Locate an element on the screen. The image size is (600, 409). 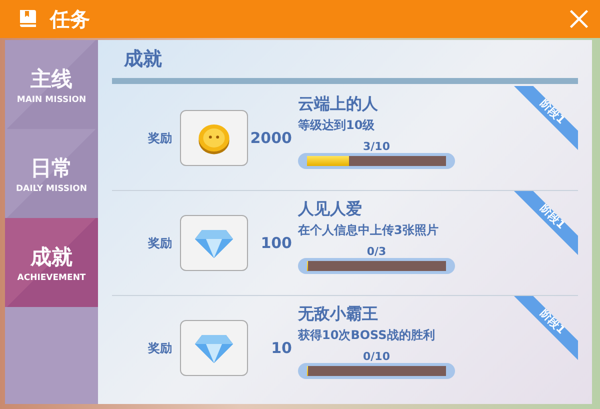
close-icon is located at coordinates (579, 19).